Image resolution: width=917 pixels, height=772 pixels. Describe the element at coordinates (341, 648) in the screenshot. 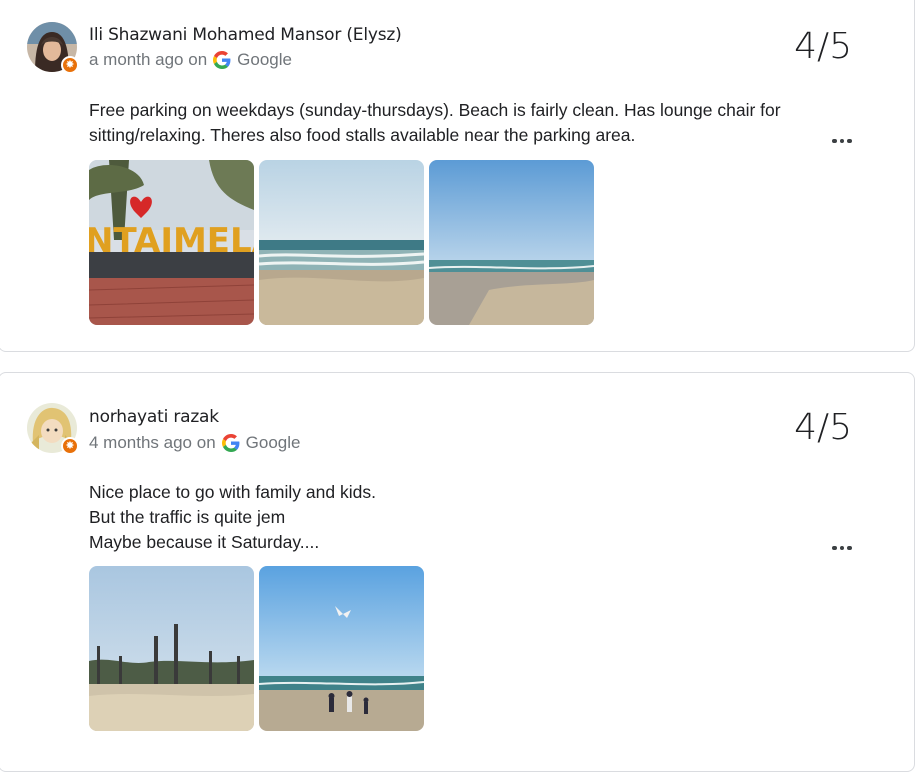

I see `beach-kite-photo` at that location.